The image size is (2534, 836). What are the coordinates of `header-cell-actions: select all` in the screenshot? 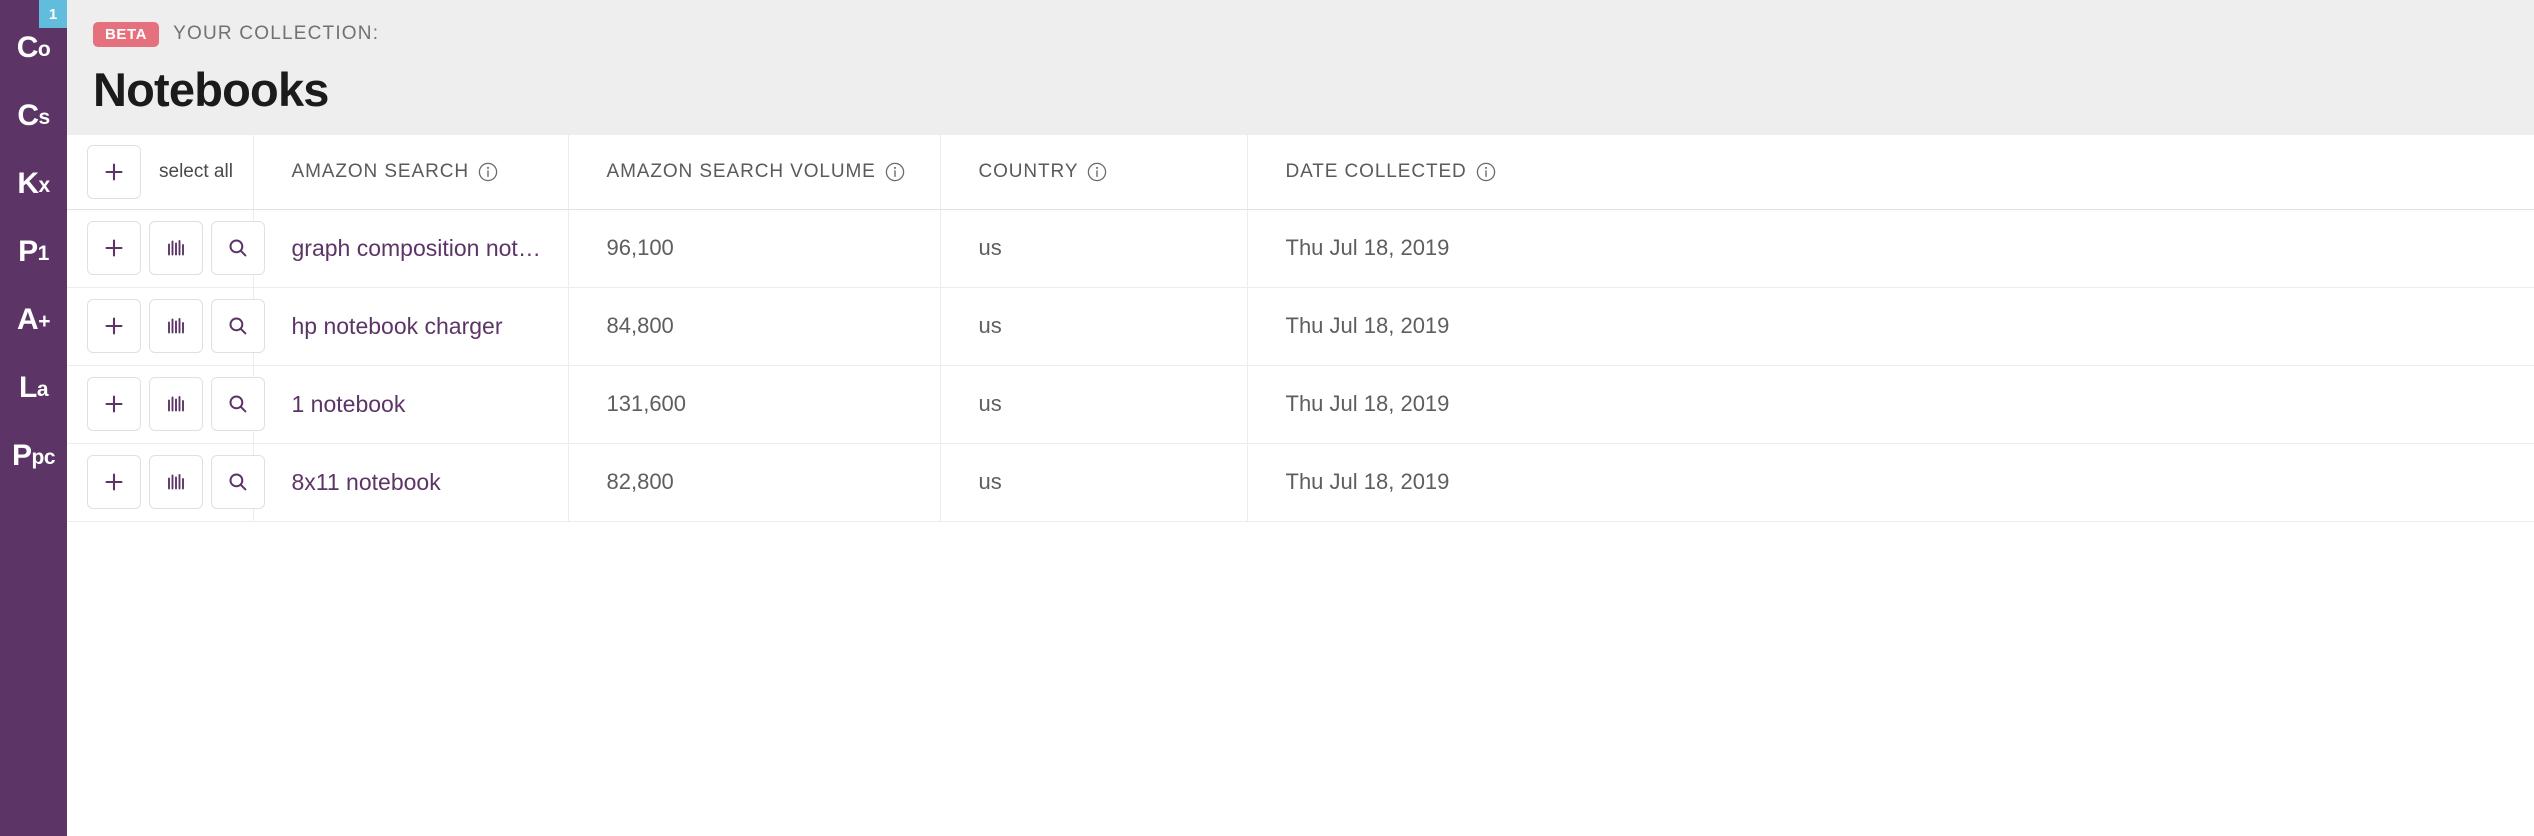 It's located at (160, 172).